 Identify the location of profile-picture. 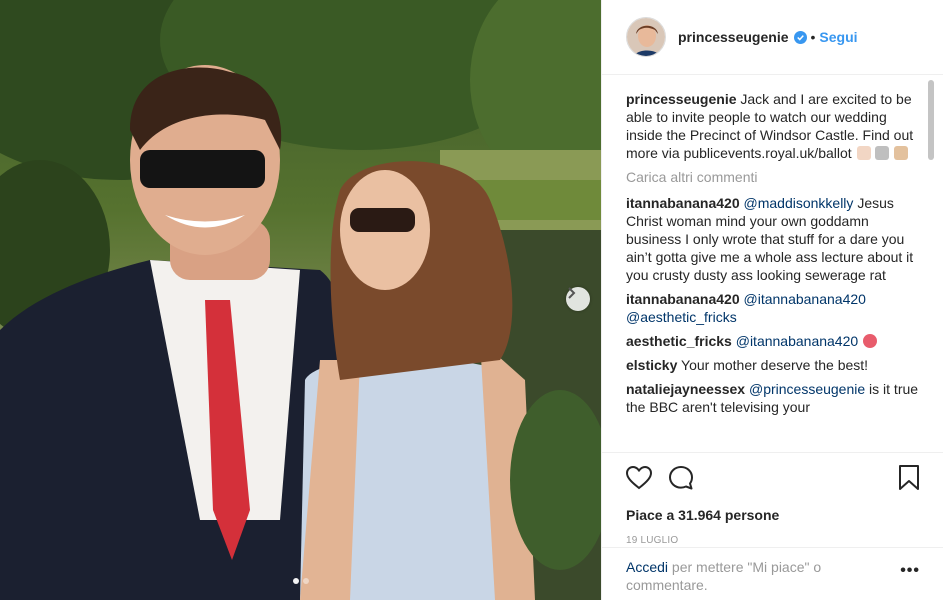
(646, 37).